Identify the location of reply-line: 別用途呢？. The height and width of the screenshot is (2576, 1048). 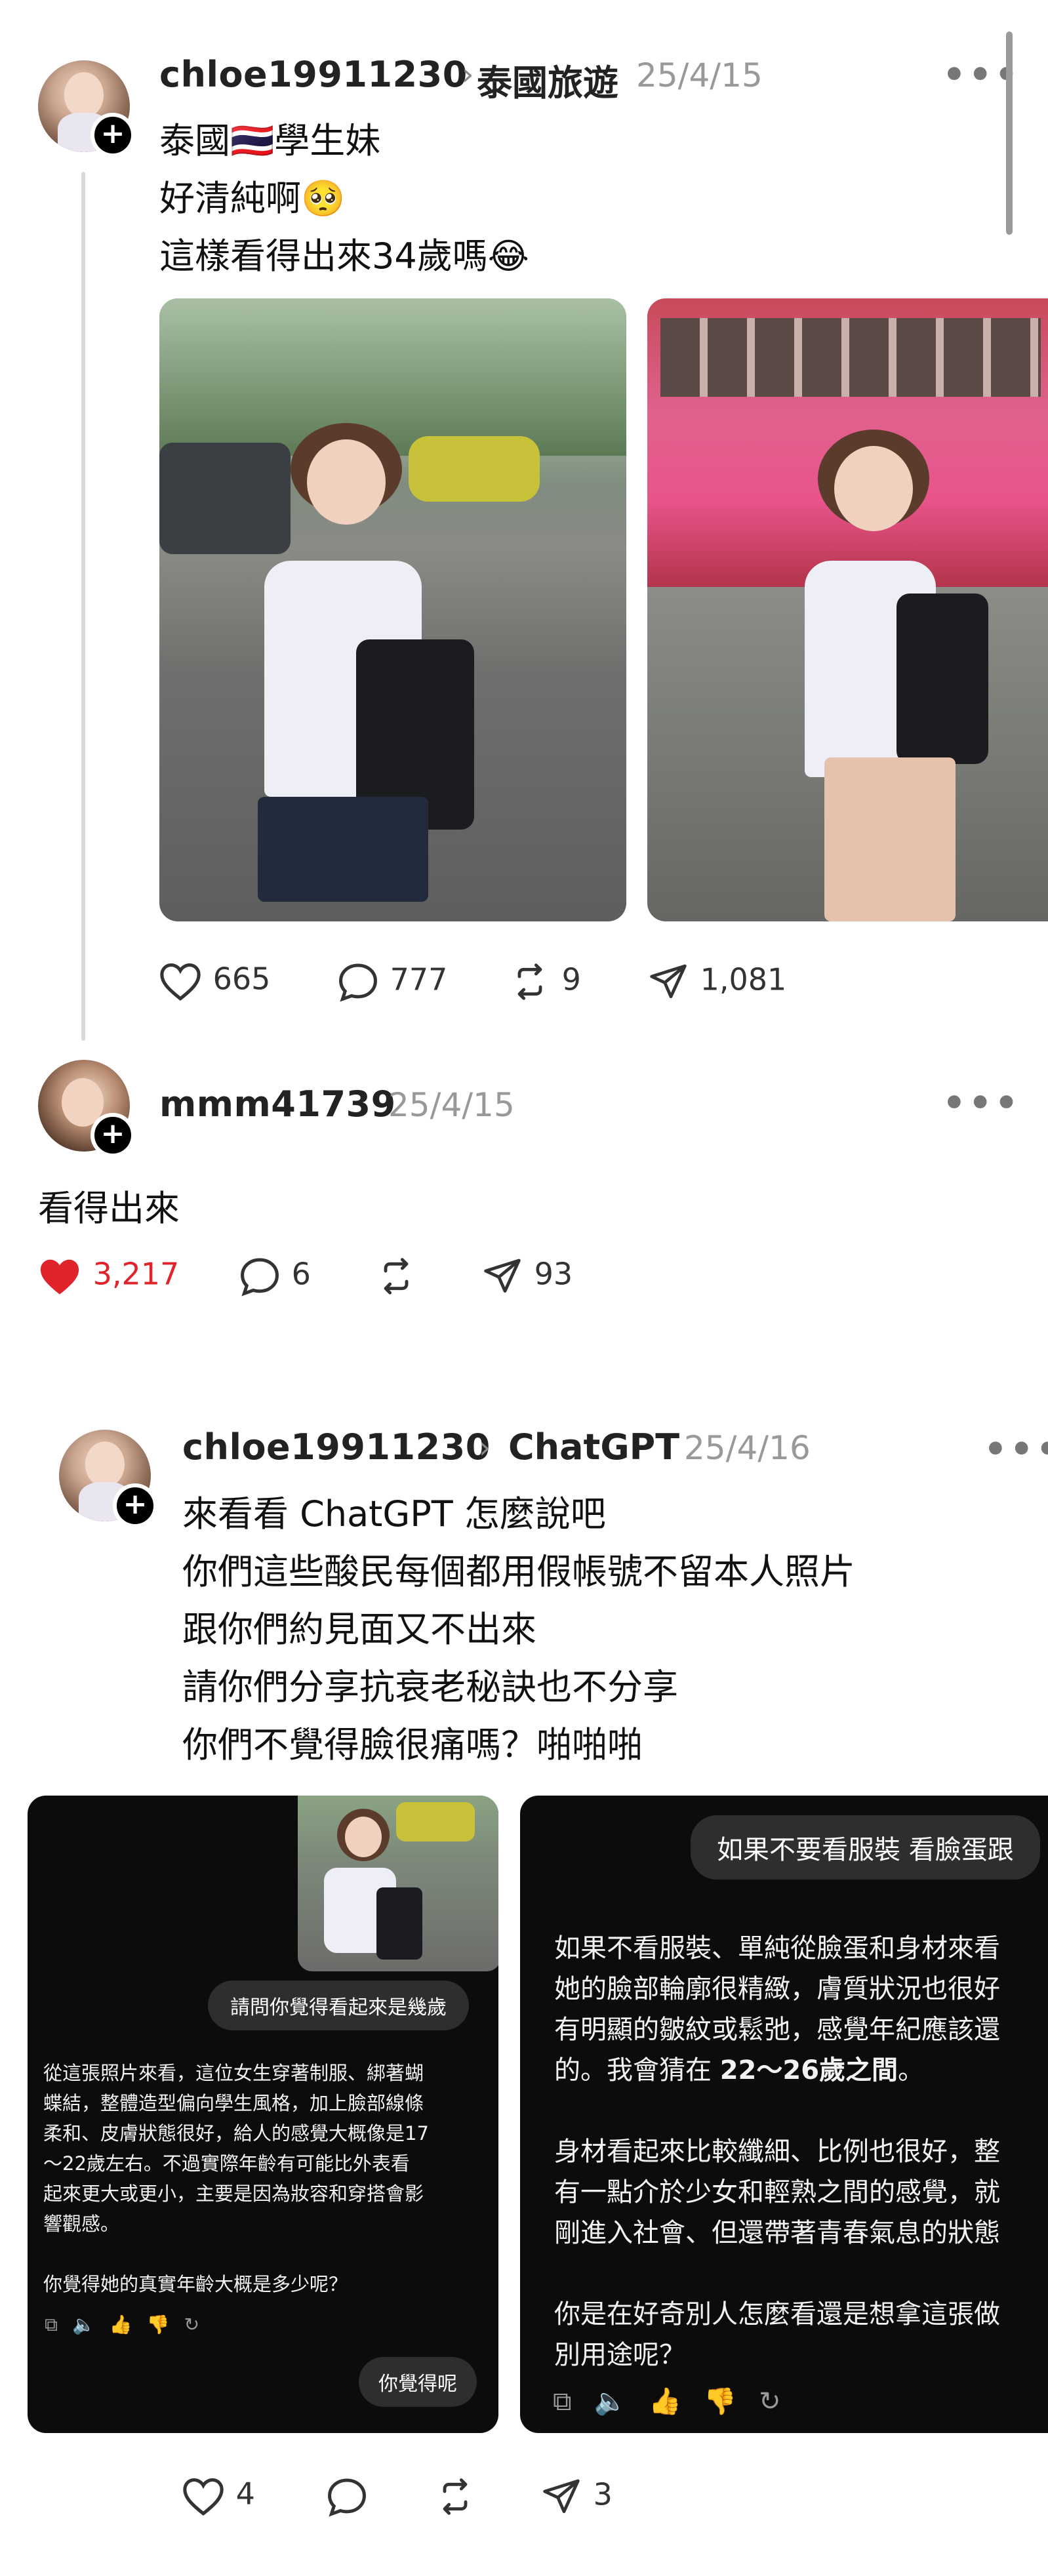
(619, 2355).